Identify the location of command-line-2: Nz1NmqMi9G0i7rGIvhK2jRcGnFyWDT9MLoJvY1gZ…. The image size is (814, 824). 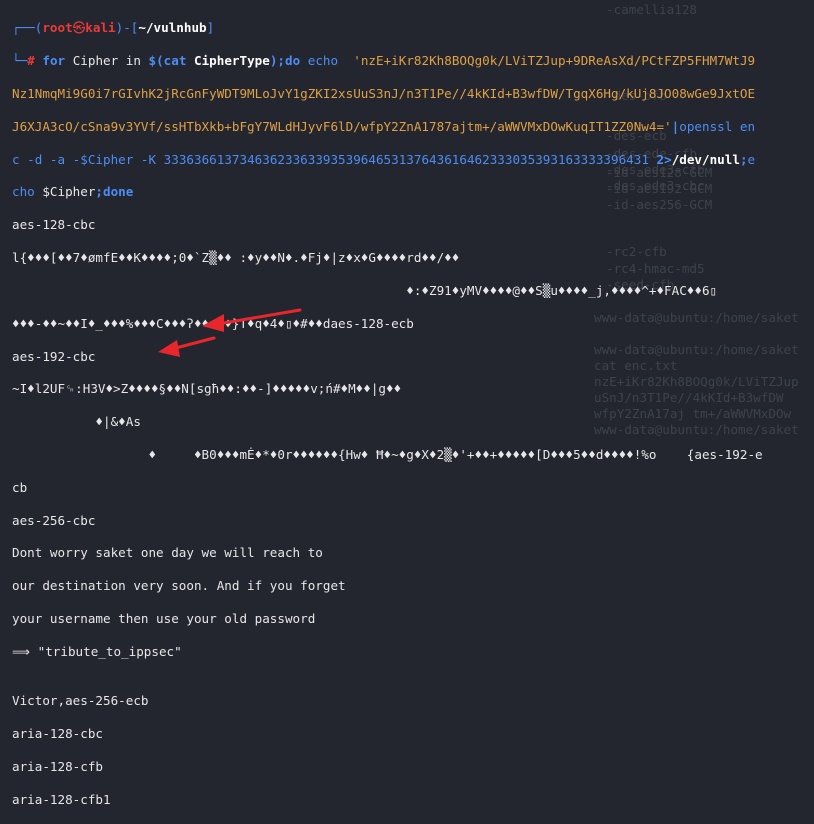
(411, 94).